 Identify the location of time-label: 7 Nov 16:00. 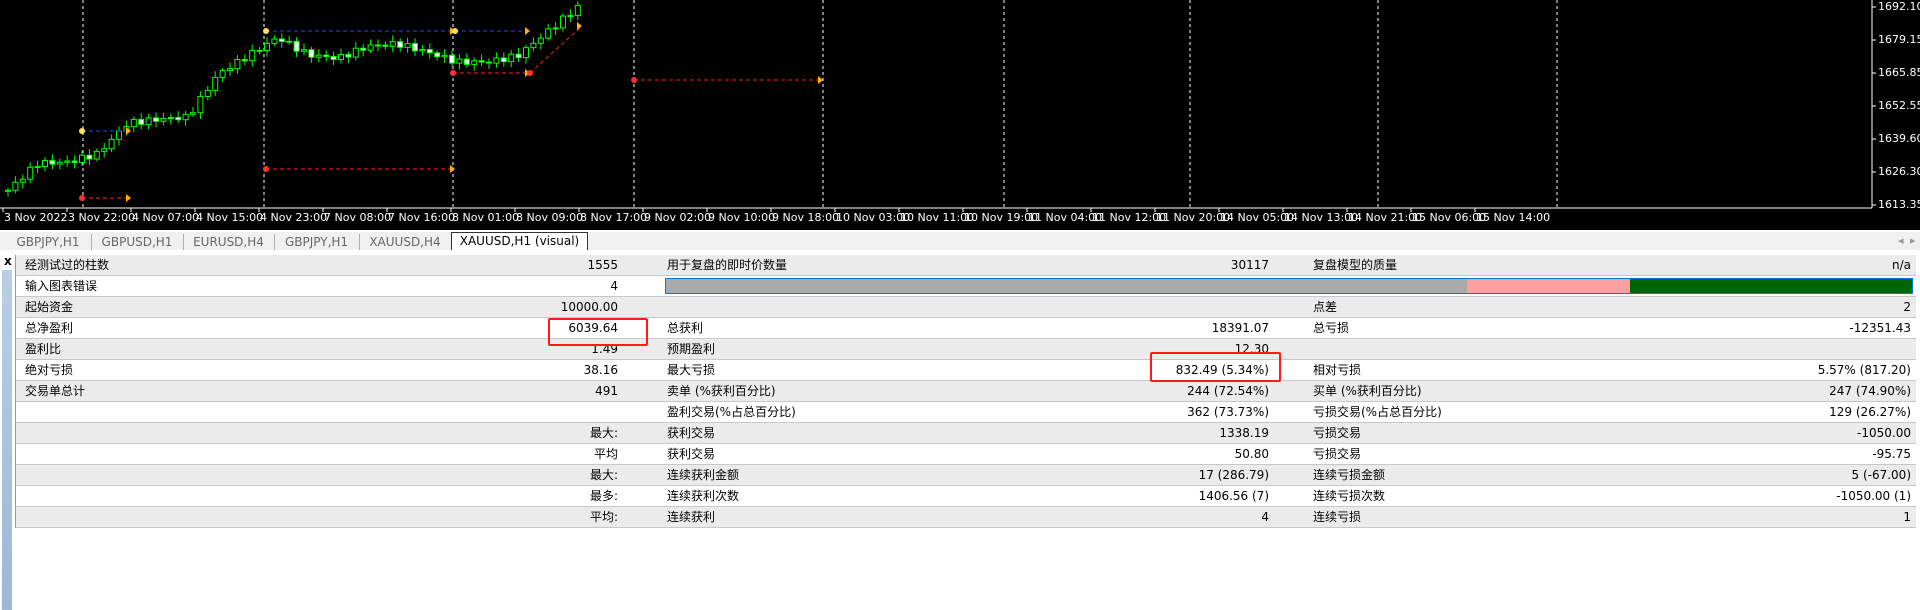
(422, 217).